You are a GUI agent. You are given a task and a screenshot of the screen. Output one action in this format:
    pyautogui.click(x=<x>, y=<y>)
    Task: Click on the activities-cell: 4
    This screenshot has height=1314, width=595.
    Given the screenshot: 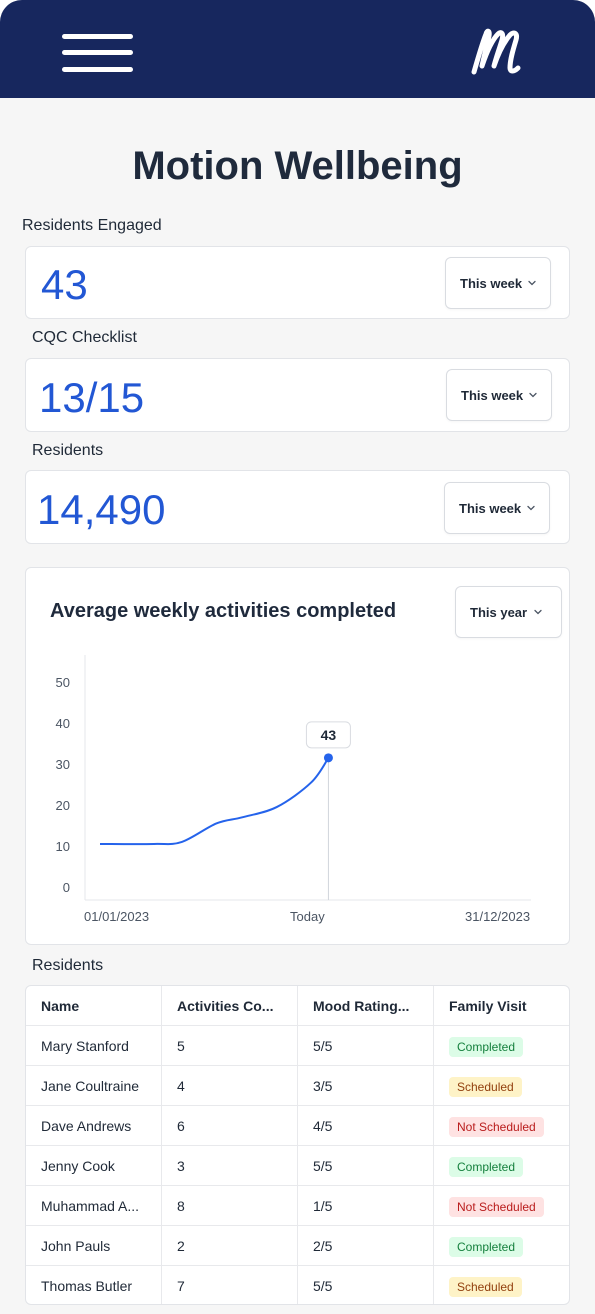 What is the action you would take?
    pyautogui.click(x=230, y=1086)
    